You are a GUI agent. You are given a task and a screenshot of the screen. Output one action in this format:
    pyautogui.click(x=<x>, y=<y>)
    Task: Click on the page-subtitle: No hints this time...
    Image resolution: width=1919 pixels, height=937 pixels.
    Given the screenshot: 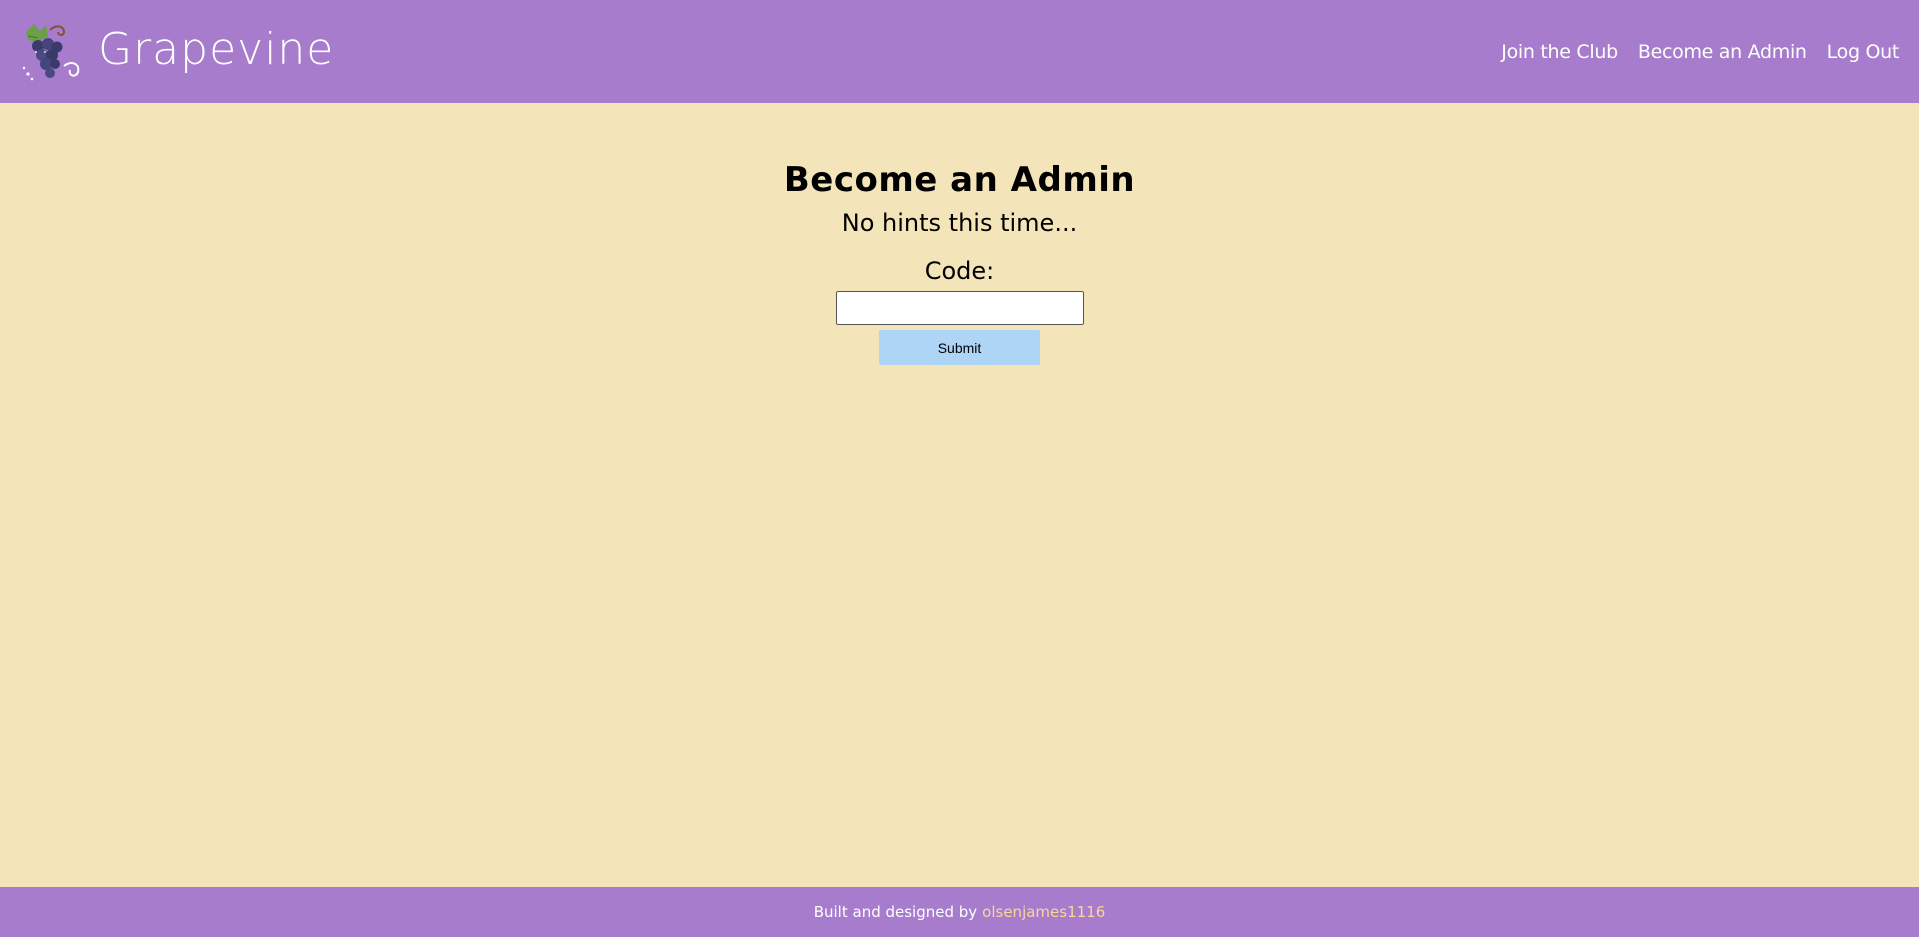 What is the action you would take?
    pyautogui.click(x=959, y=223)
    